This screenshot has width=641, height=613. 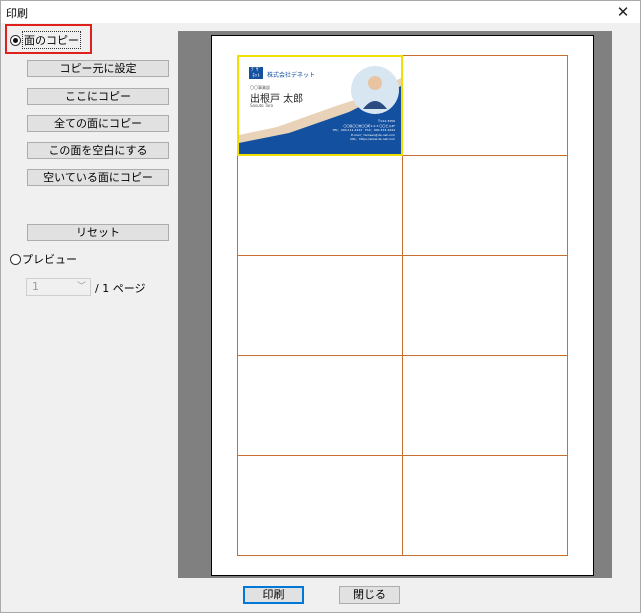 I want to click on close-icon: ✕, so click(x=623, y=12).